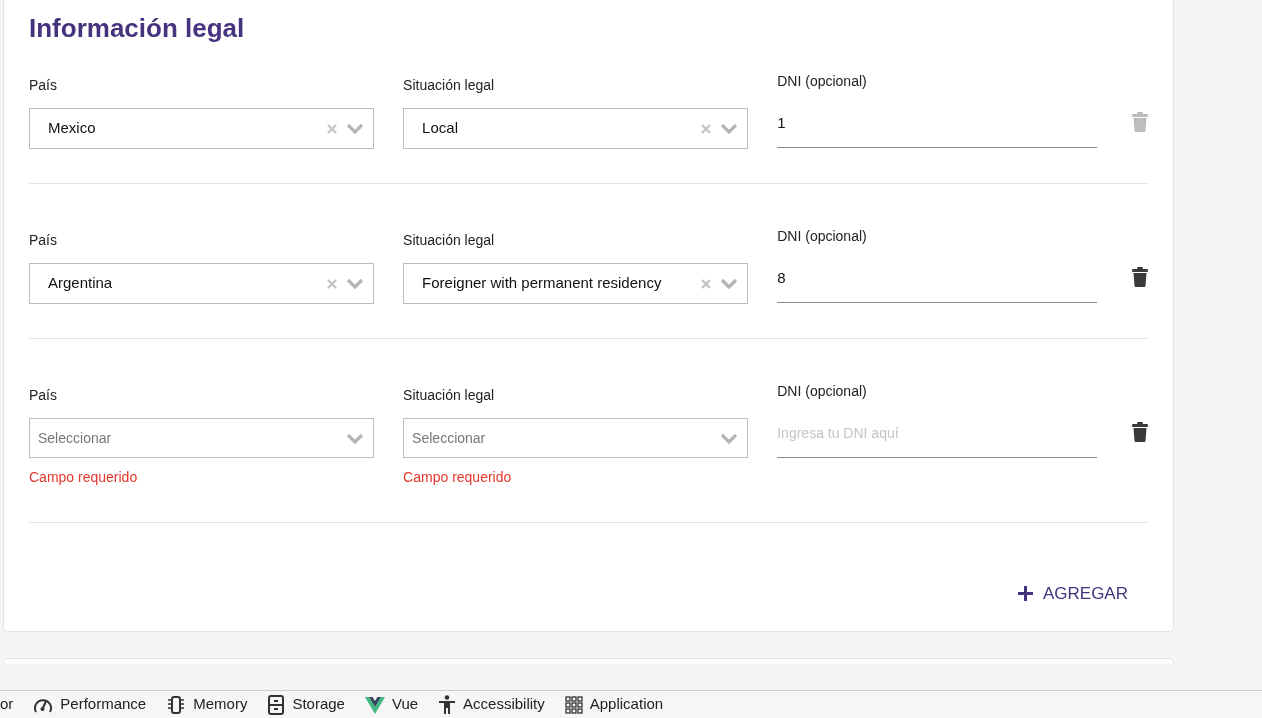  What do you see at coordinates (576, 284) in the screenshot?
I see `select-field: Foreigner with permanent residency` at bounding box center [576, 284].